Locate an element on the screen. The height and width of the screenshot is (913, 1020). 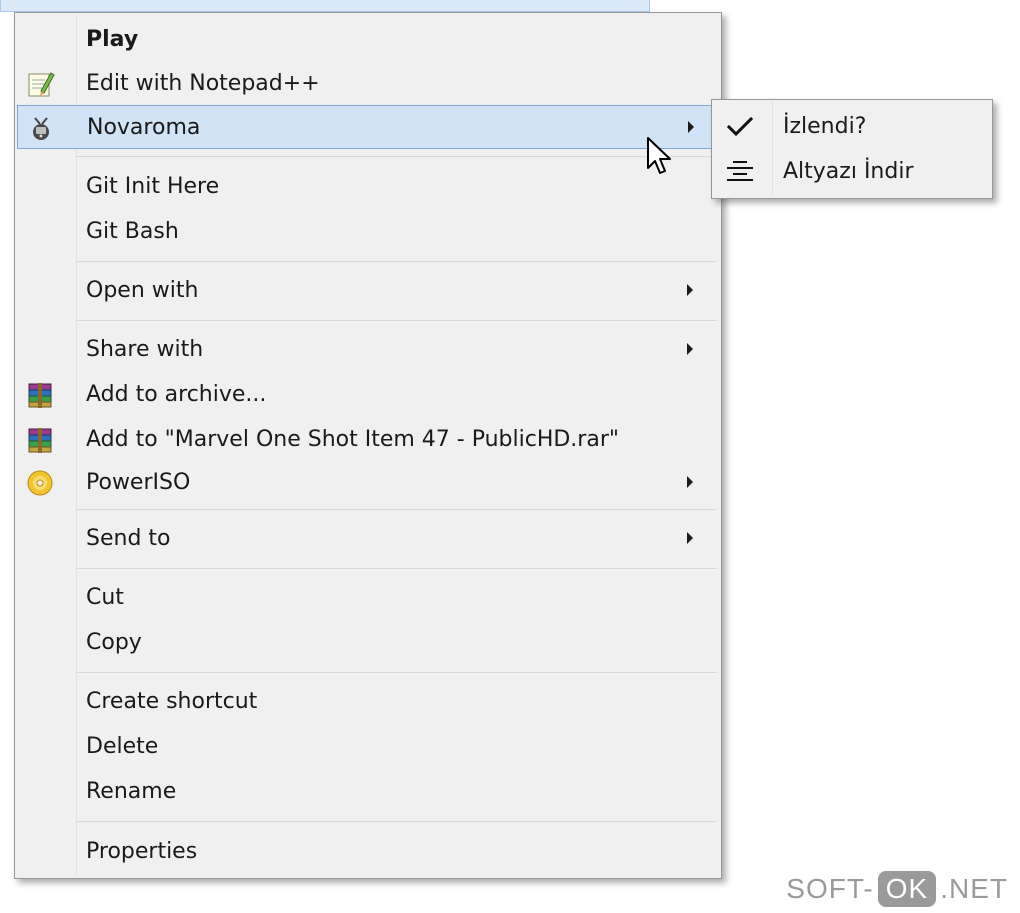
menu-item-label: PowerISO is located at coordinates (138, 482).